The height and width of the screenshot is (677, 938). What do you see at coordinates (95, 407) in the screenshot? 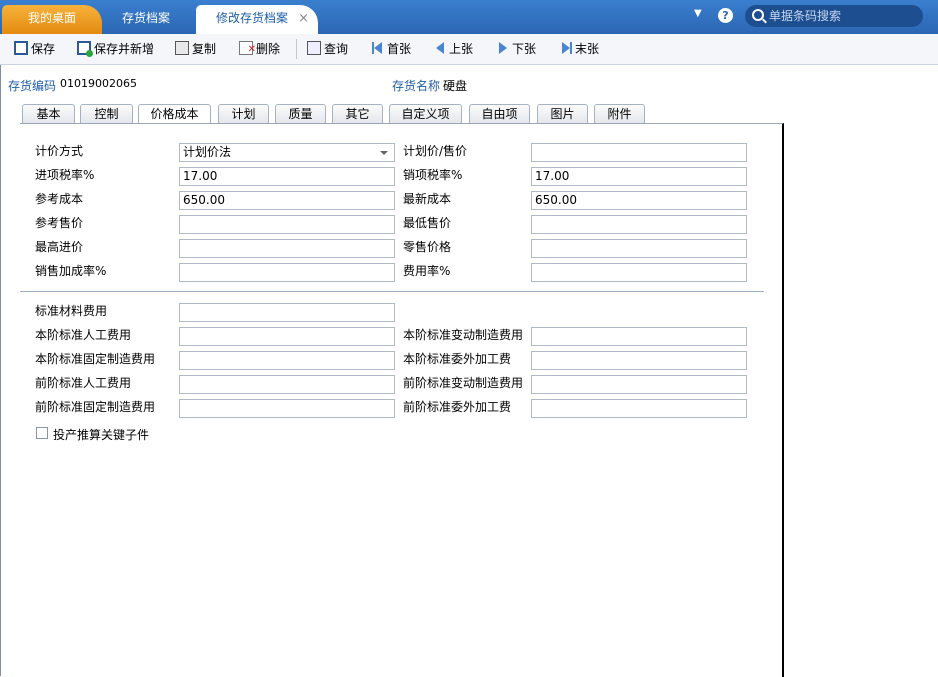
I see `prev-fixed-label: 前阶标准固定制造费用` at bounding box center [95, 407].